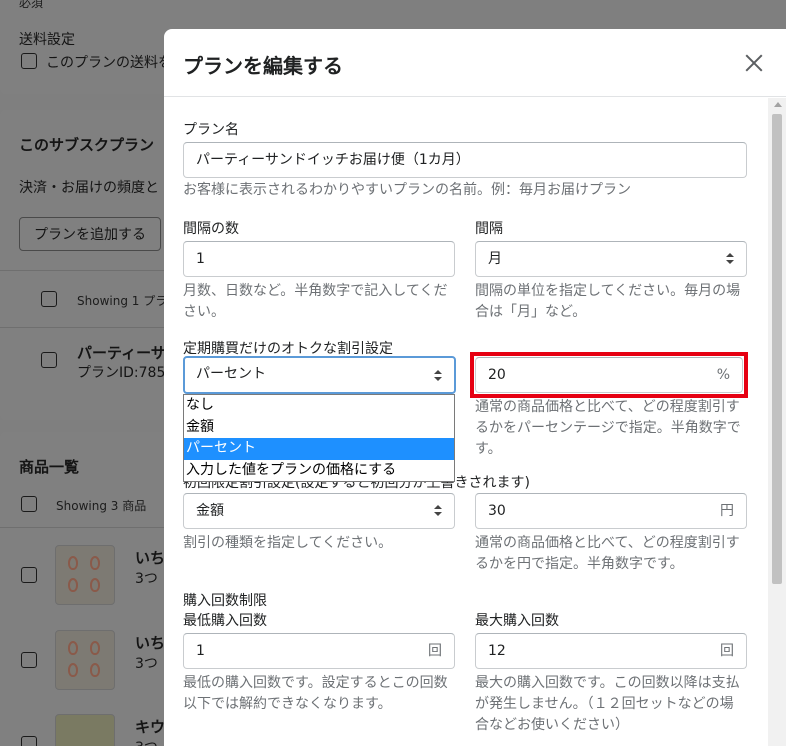 The image size is (786, 746). I want to click on interval-count-label: 間隔の数, so click(211, 229).